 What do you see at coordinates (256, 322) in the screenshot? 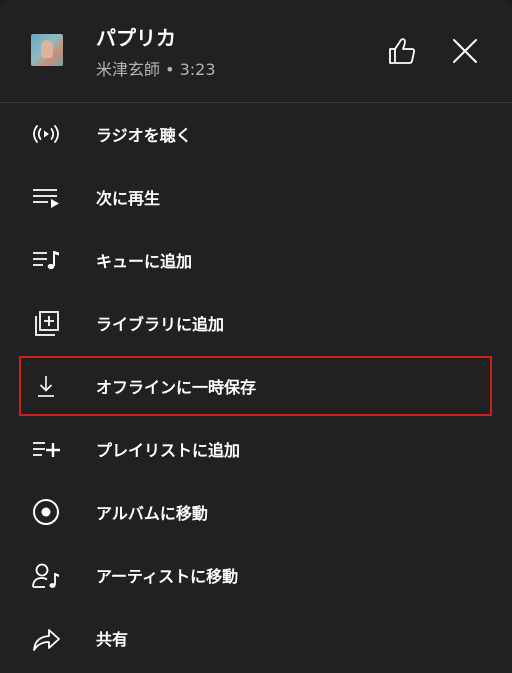
I see `menu-item-add-to-library: ライブラリに追加` at bounding box center [256, 322].